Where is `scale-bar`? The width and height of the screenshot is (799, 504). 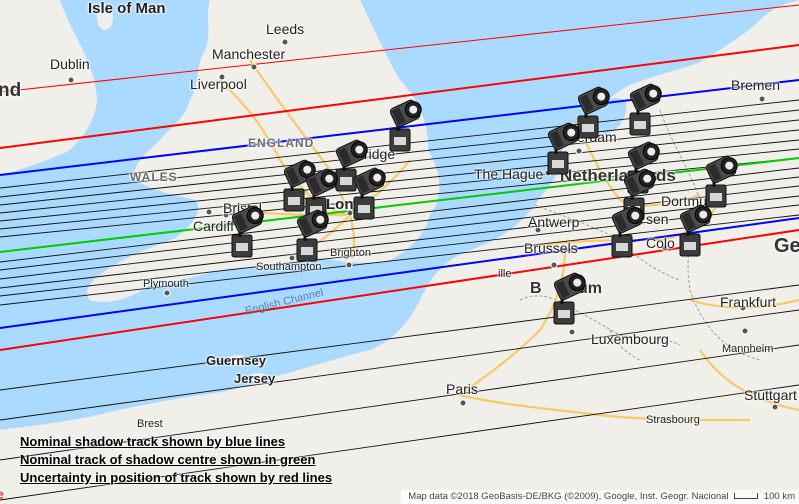
scale-bar is located at coordinates (746, 496).